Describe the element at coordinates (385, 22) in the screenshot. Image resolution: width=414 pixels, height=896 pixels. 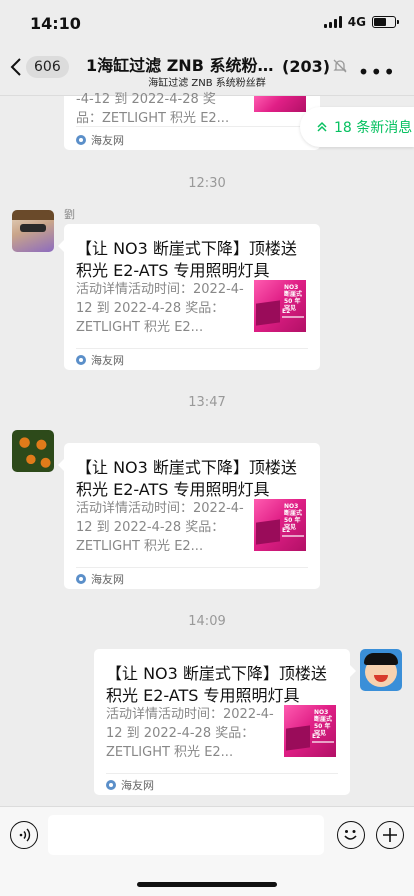
I see `battery-icon` at that location.